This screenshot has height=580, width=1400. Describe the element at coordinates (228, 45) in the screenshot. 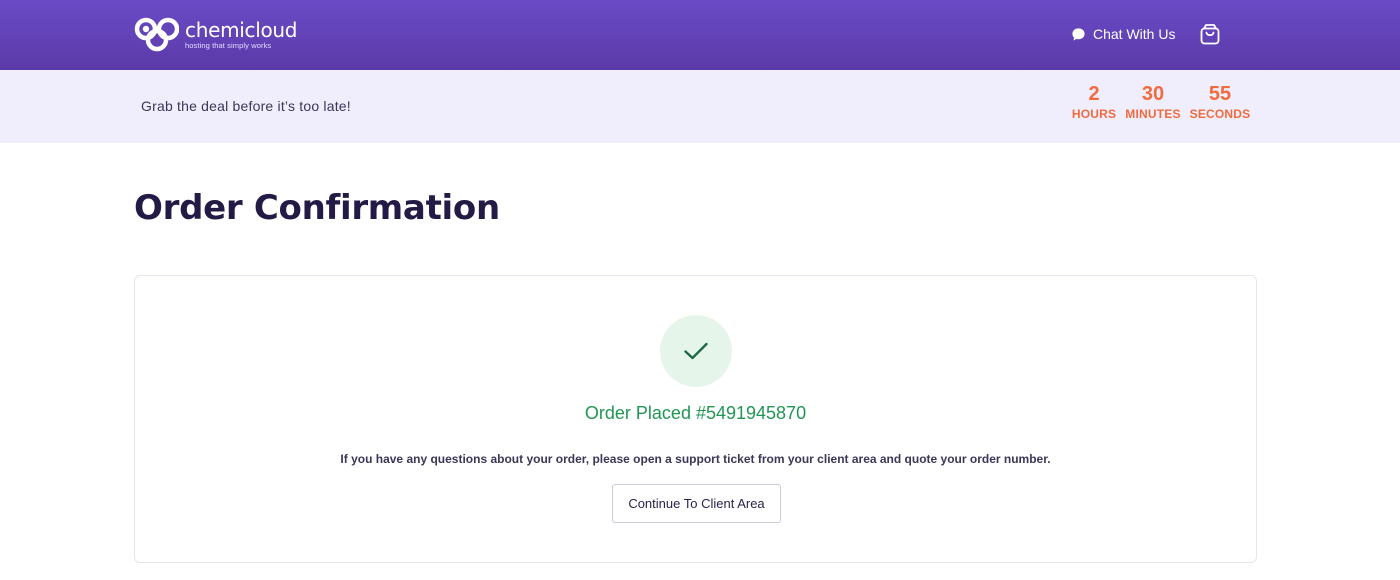

I see `logo-tagline: hosting that simply works` at that location.